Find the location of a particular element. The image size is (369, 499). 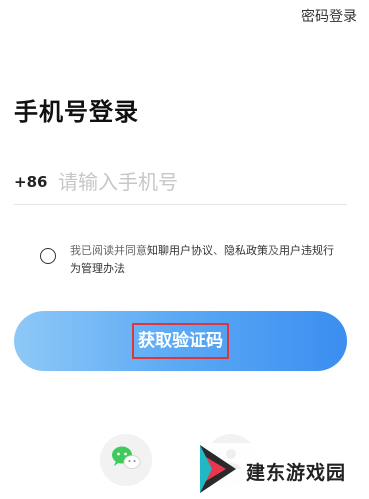

phone-input is located at coordinates (193, 182).